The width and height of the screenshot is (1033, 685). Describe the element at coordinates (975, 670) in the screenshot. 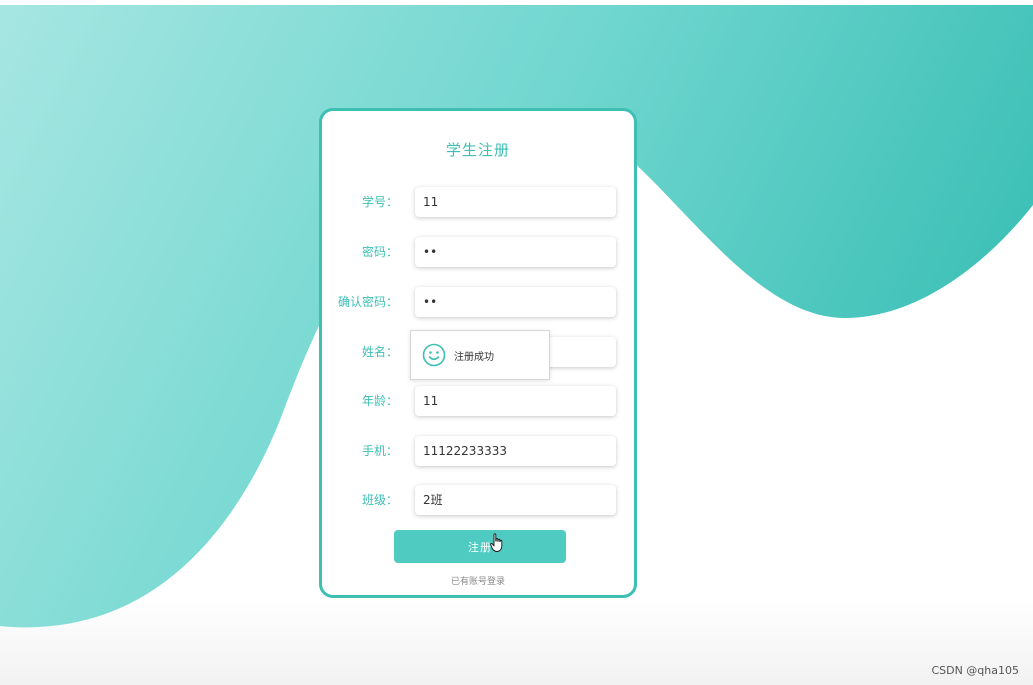

I see `watermark: CSDN @qha105` at that location.